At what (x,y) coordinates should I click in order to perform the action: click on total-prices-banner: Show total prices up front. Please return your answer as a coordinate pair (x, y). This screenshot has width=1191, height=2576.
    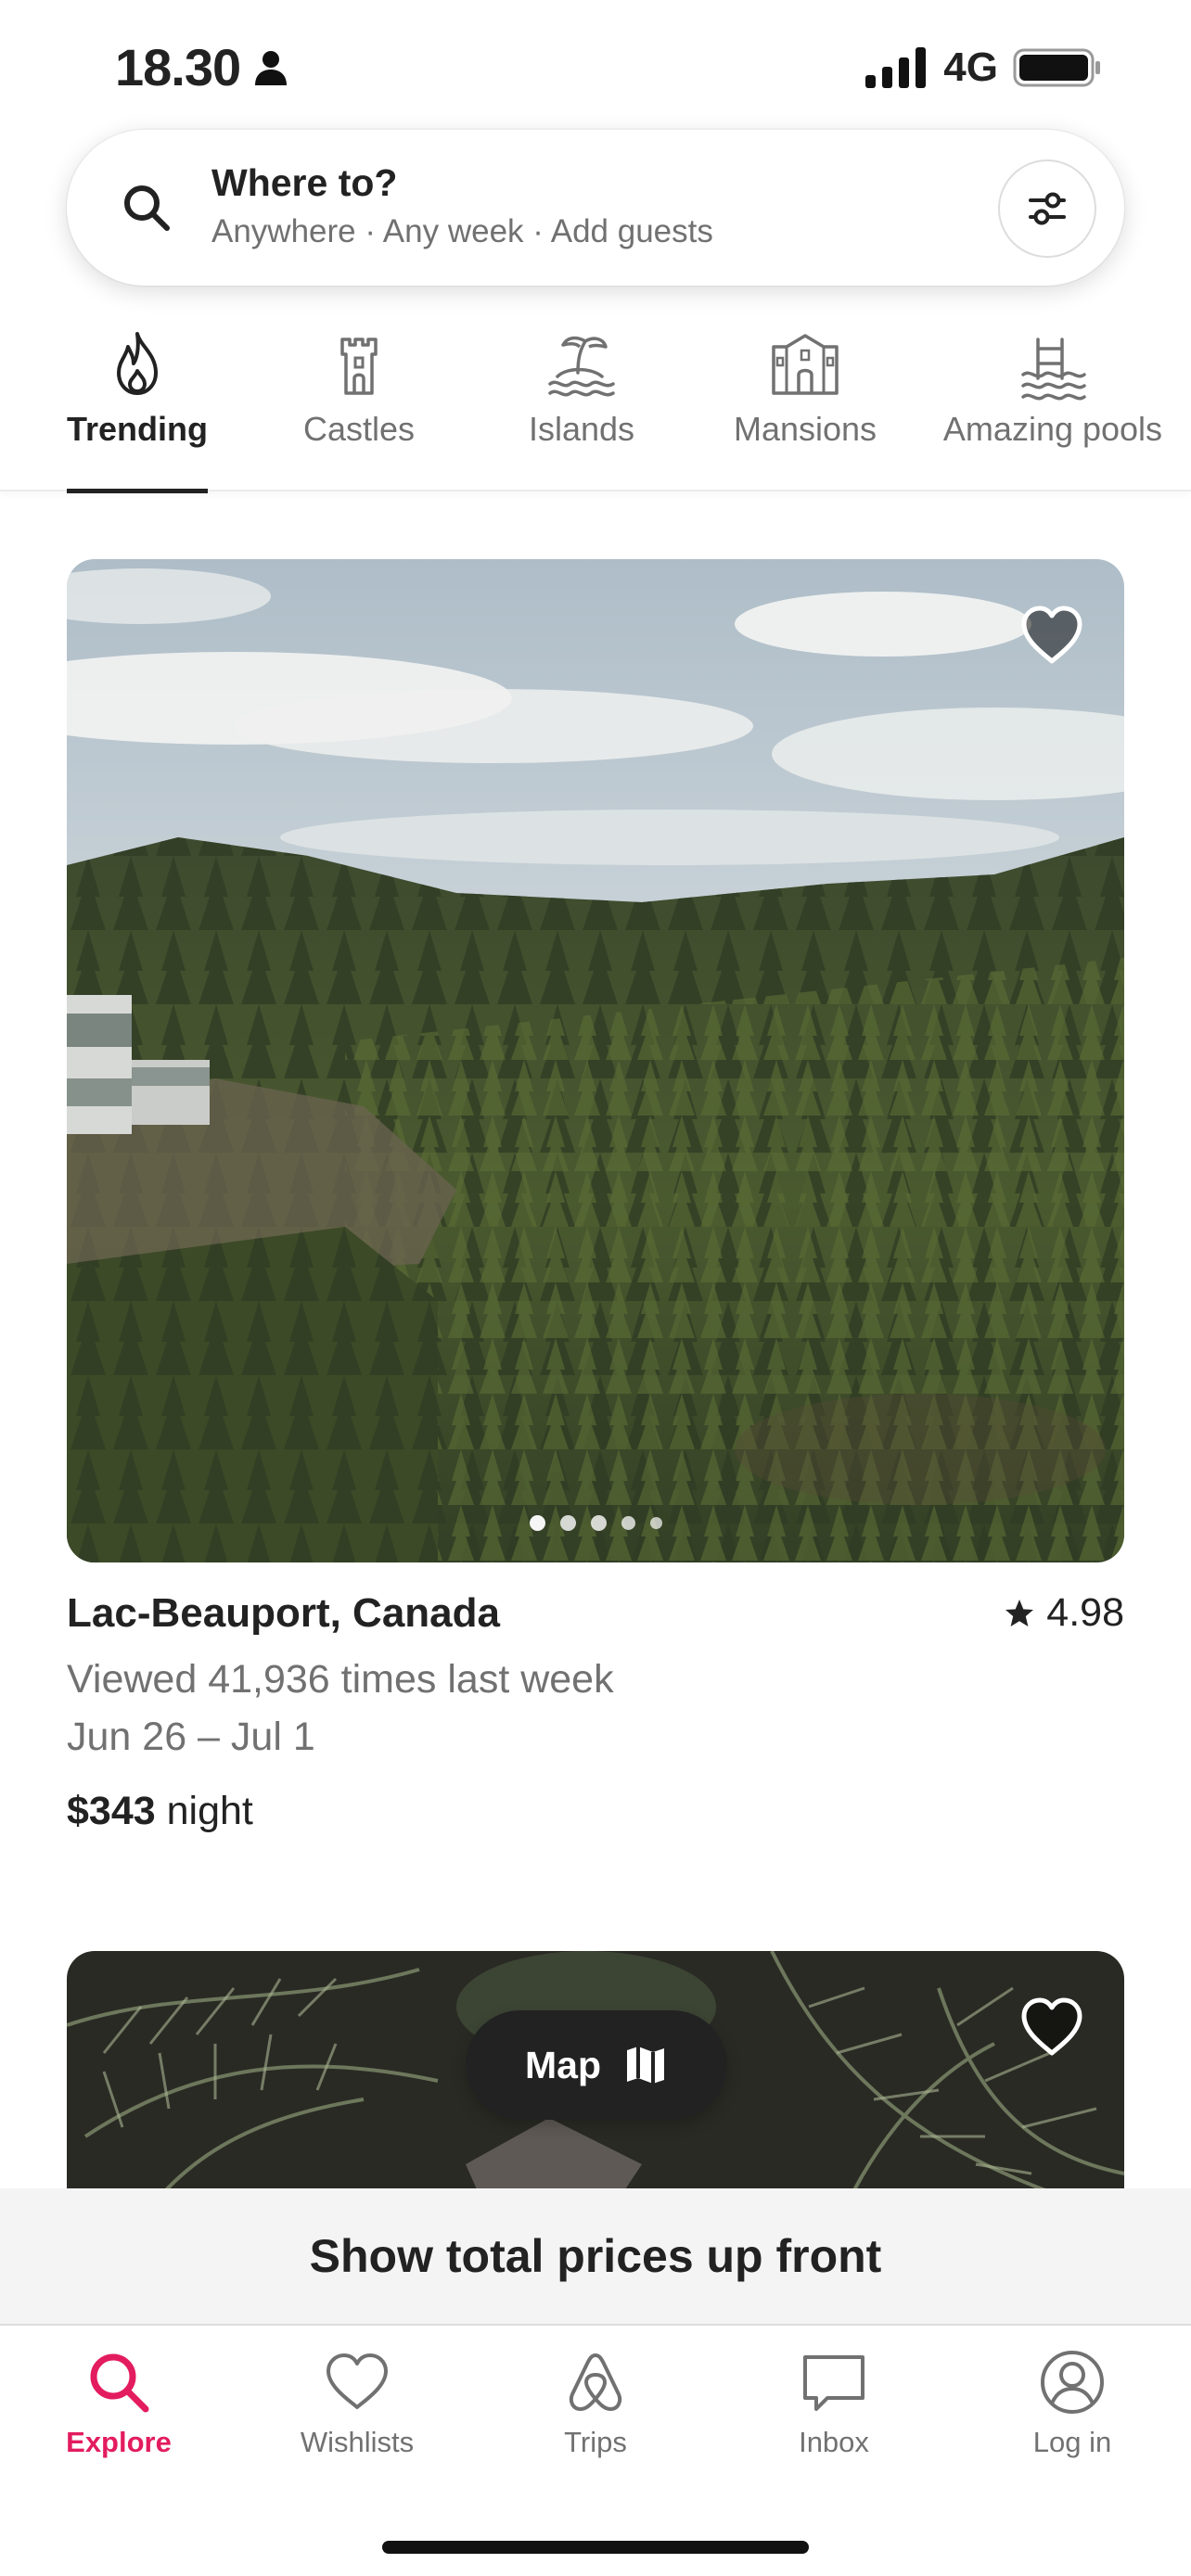
    Looking at the image, I should click on (595, 2256).